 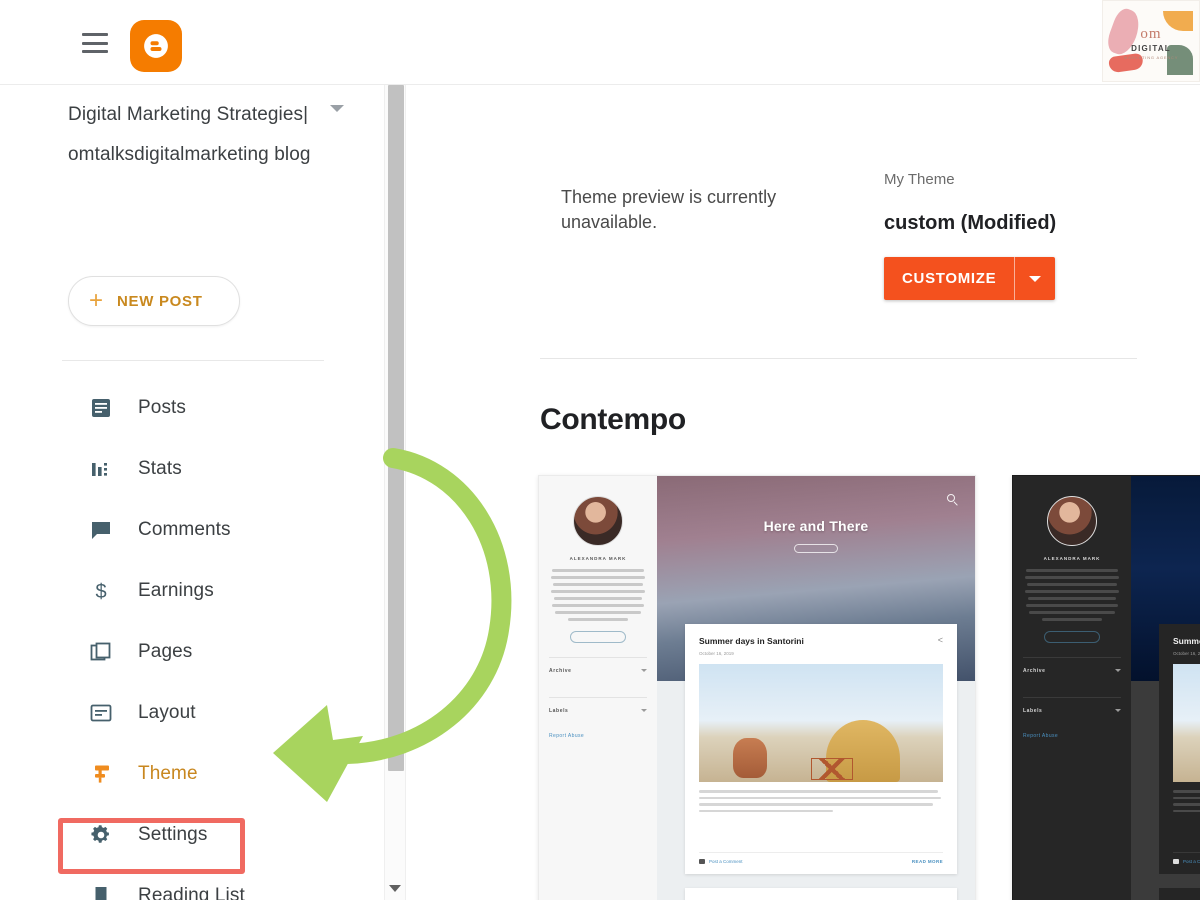 What do you see at coordinates (191, 882) in the screenshot?
I see `sidebar-item-reading-list: Reading List` at bounding box center [191, 882].